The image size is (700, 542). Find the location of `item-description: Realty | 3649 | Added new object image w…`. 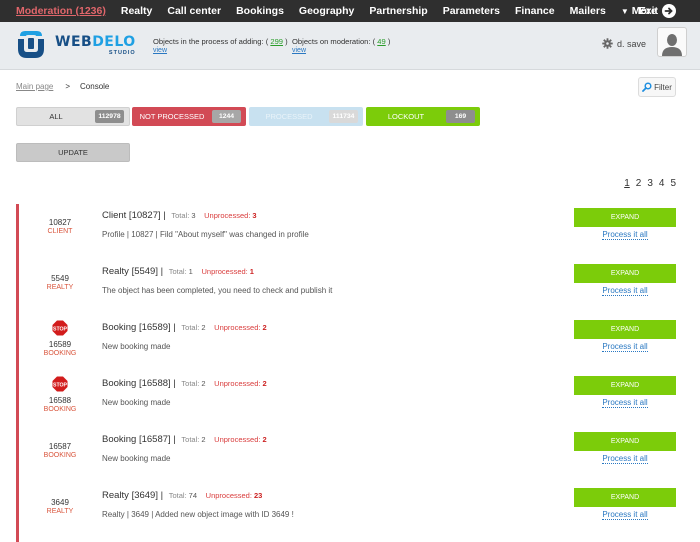

item-description: Realty | 3649 | Added new object image w… is located at coordinates (198, 514).